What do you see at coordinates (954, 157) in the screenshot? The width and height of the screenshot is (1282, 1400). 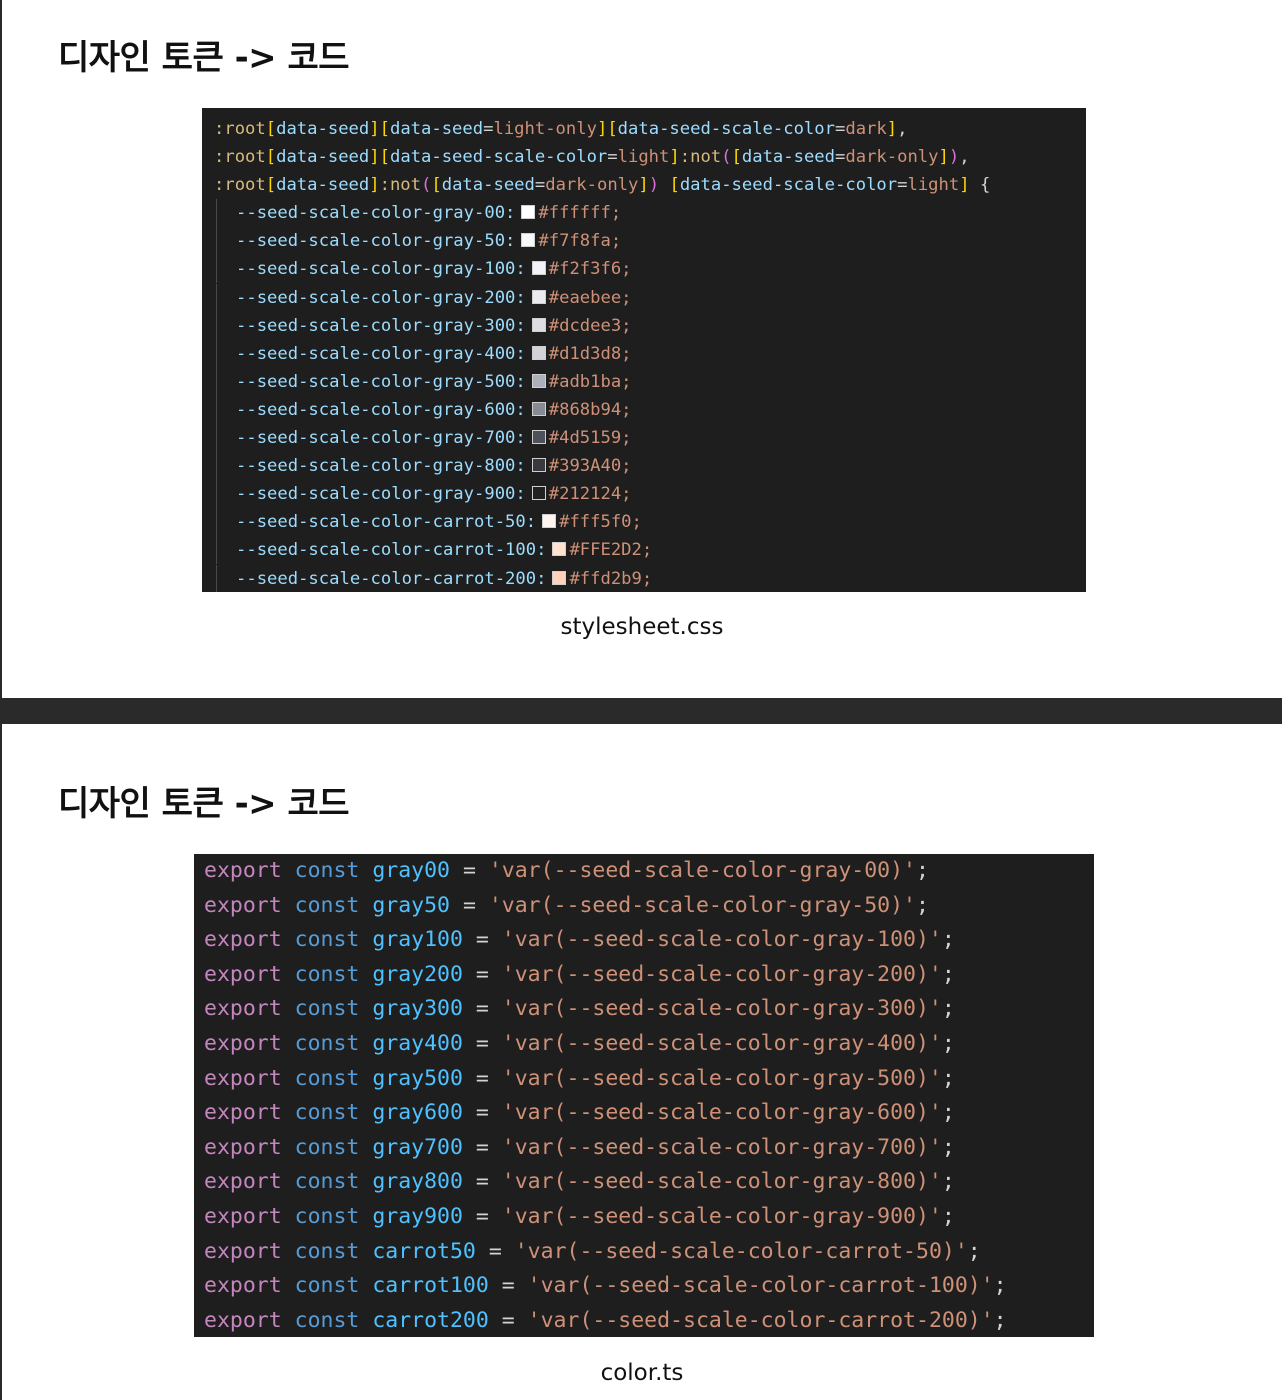 I see `css-paren: )` at bounding box center [954, 157].